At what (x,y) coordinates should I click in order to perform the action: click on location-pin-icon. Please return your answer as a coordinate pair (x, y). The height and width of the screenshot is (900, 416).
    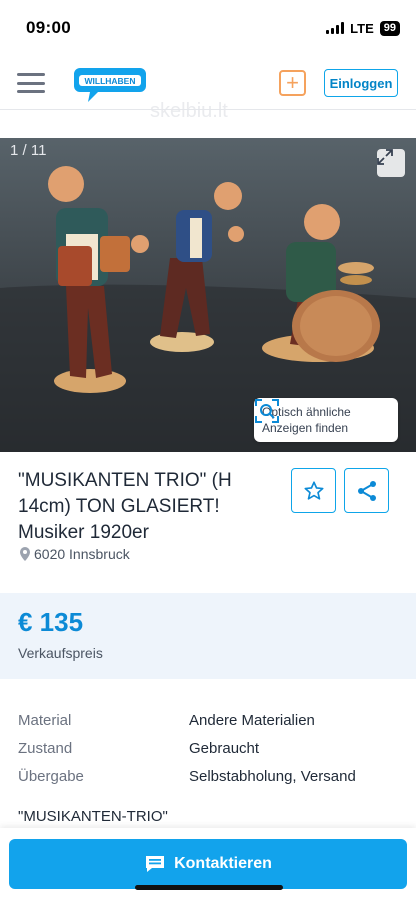
    Looking at the image, I should click on (25, 554).